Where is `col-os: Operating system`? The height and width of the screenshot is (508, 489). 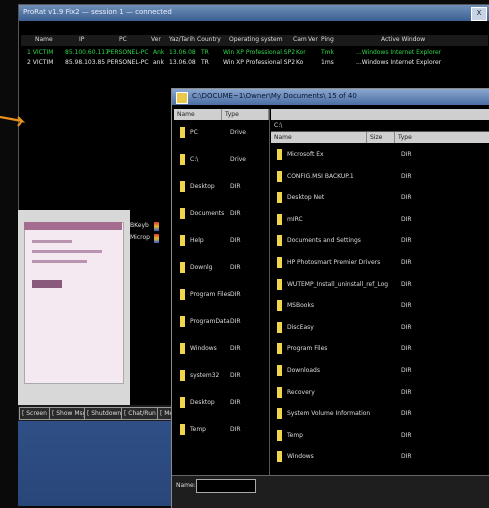 col-os: Operating system is located at coordinates (256, 39).